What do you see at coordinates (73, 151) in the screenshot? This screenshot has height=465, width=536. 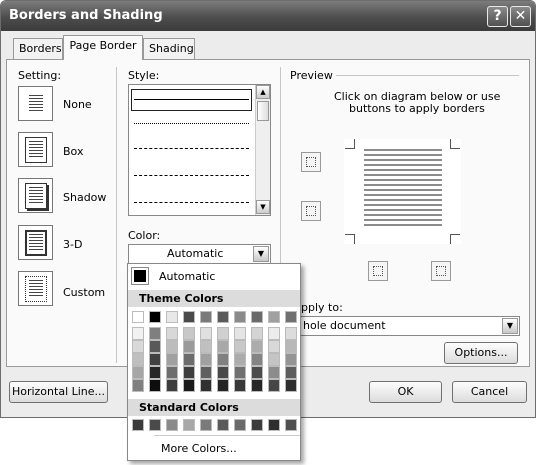 I see `setting-box-label: Box` at bounding box center [73, 151].